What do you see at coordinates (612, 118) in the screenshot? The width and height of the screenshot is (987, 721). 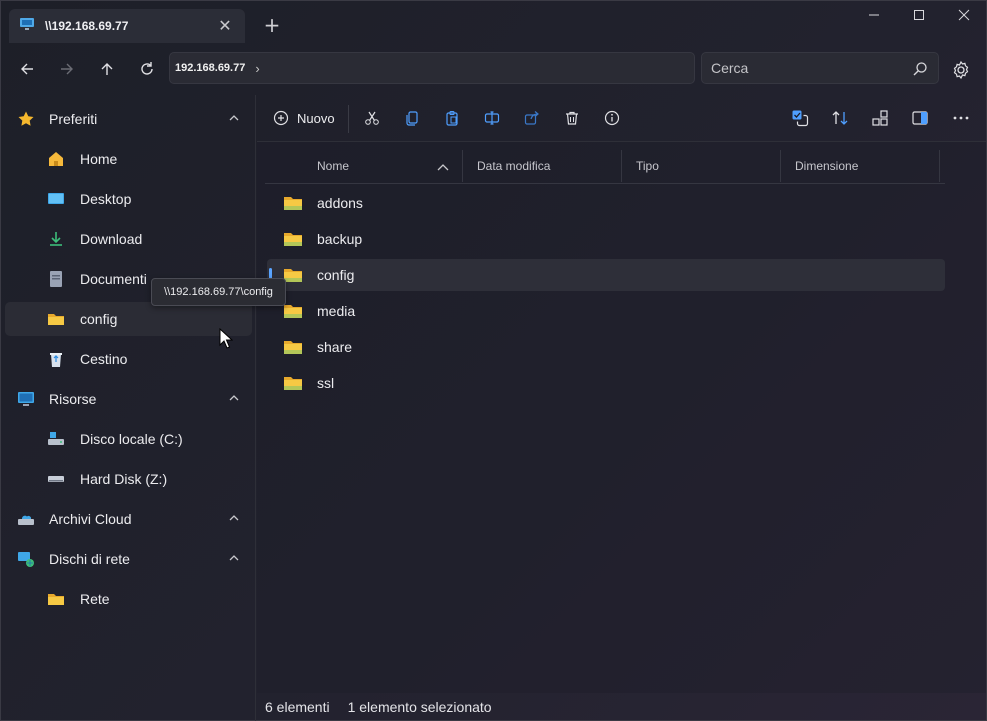 I see `properties-button` at bounding box center [612, 118].